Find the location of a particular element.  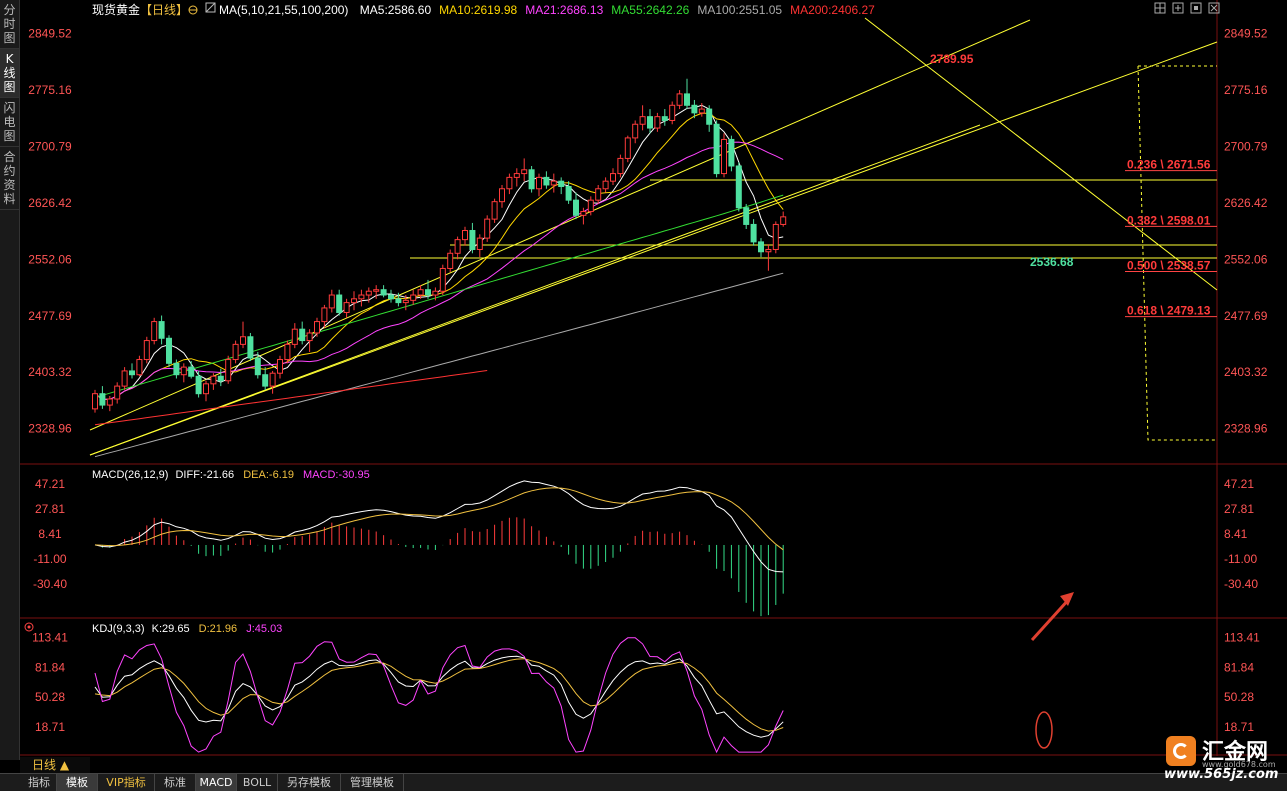

kdj-header: KDJ(9,3,3) K:29.65 D:21.96 J:45.03 is located at coordinates (187, 629).